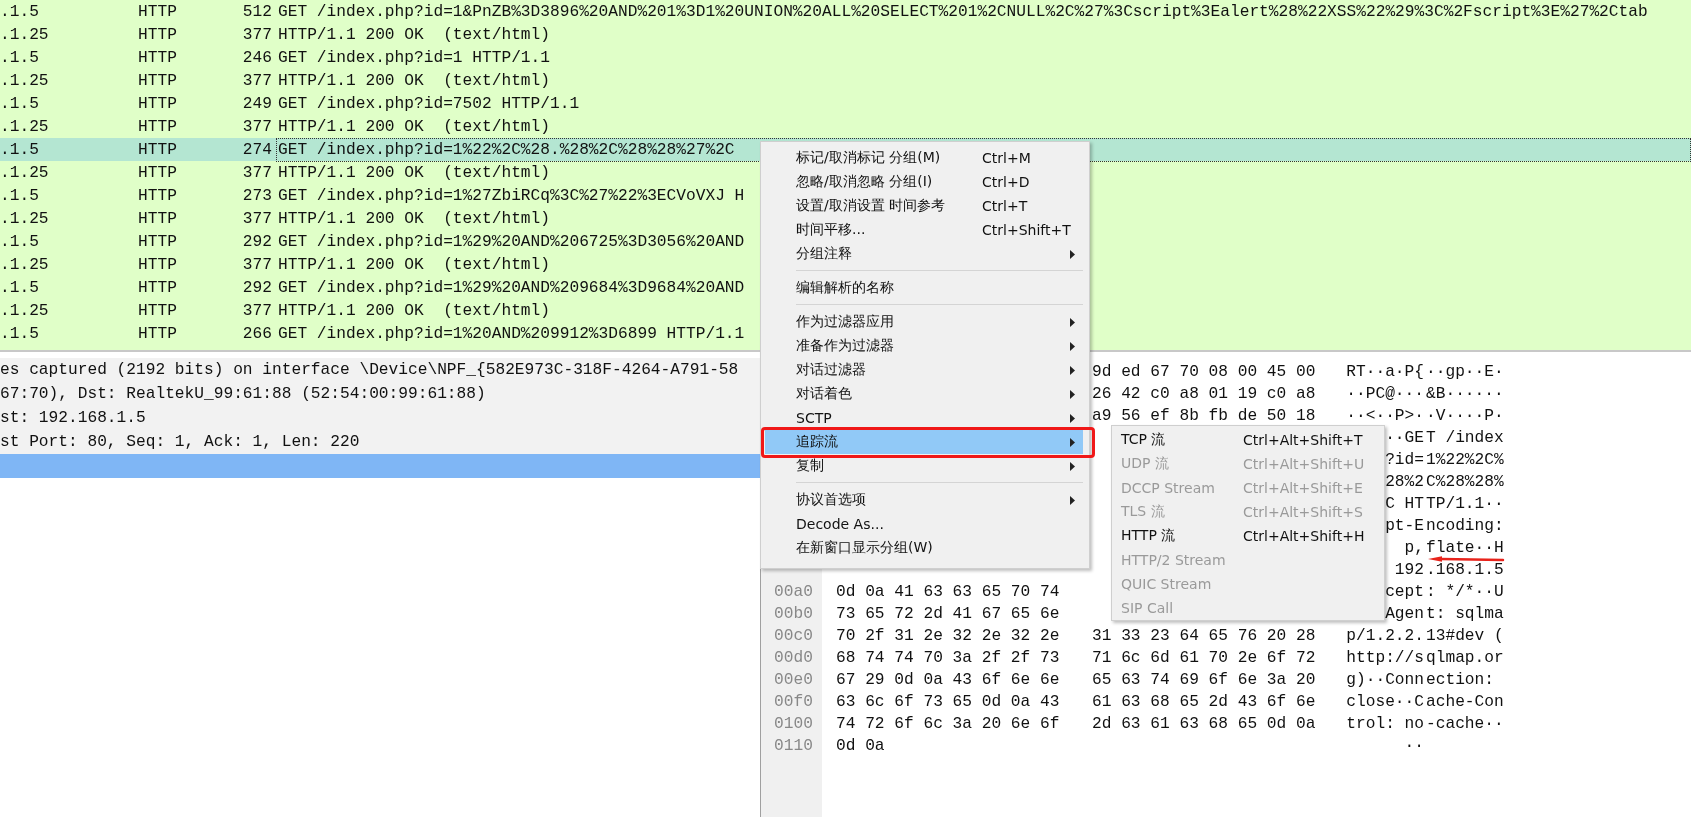 The height and width of the screenshot is (817, 1691). I want to click on table-cell-text: 274, so click(256, 149).